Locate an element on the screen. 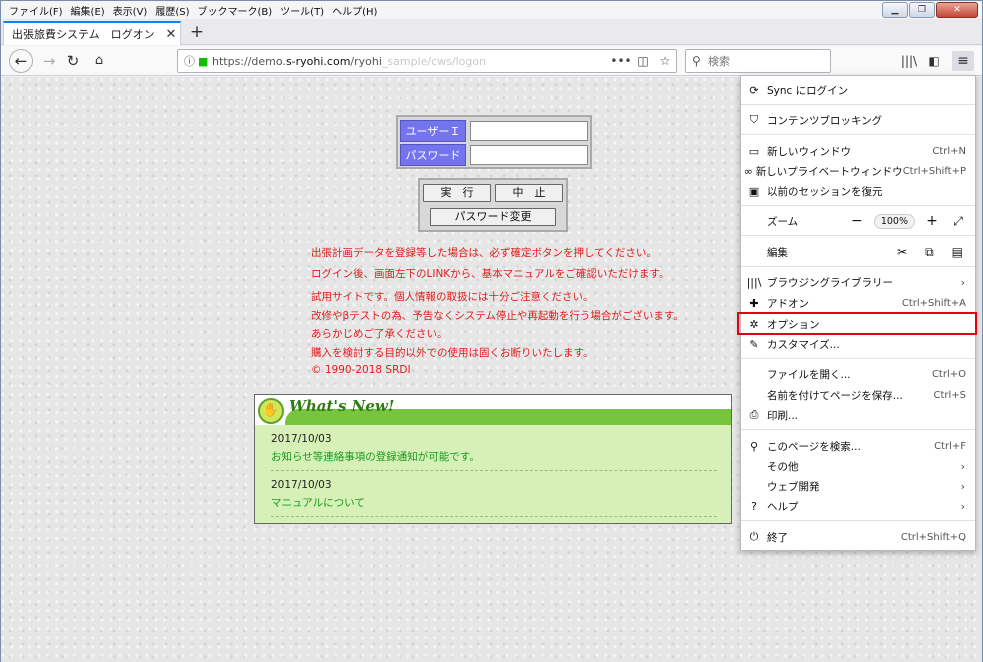 Image resolution: width=983 pixels, height=662 pixels. shortcut: Ctrl+F is located at coordinates (950, 446).